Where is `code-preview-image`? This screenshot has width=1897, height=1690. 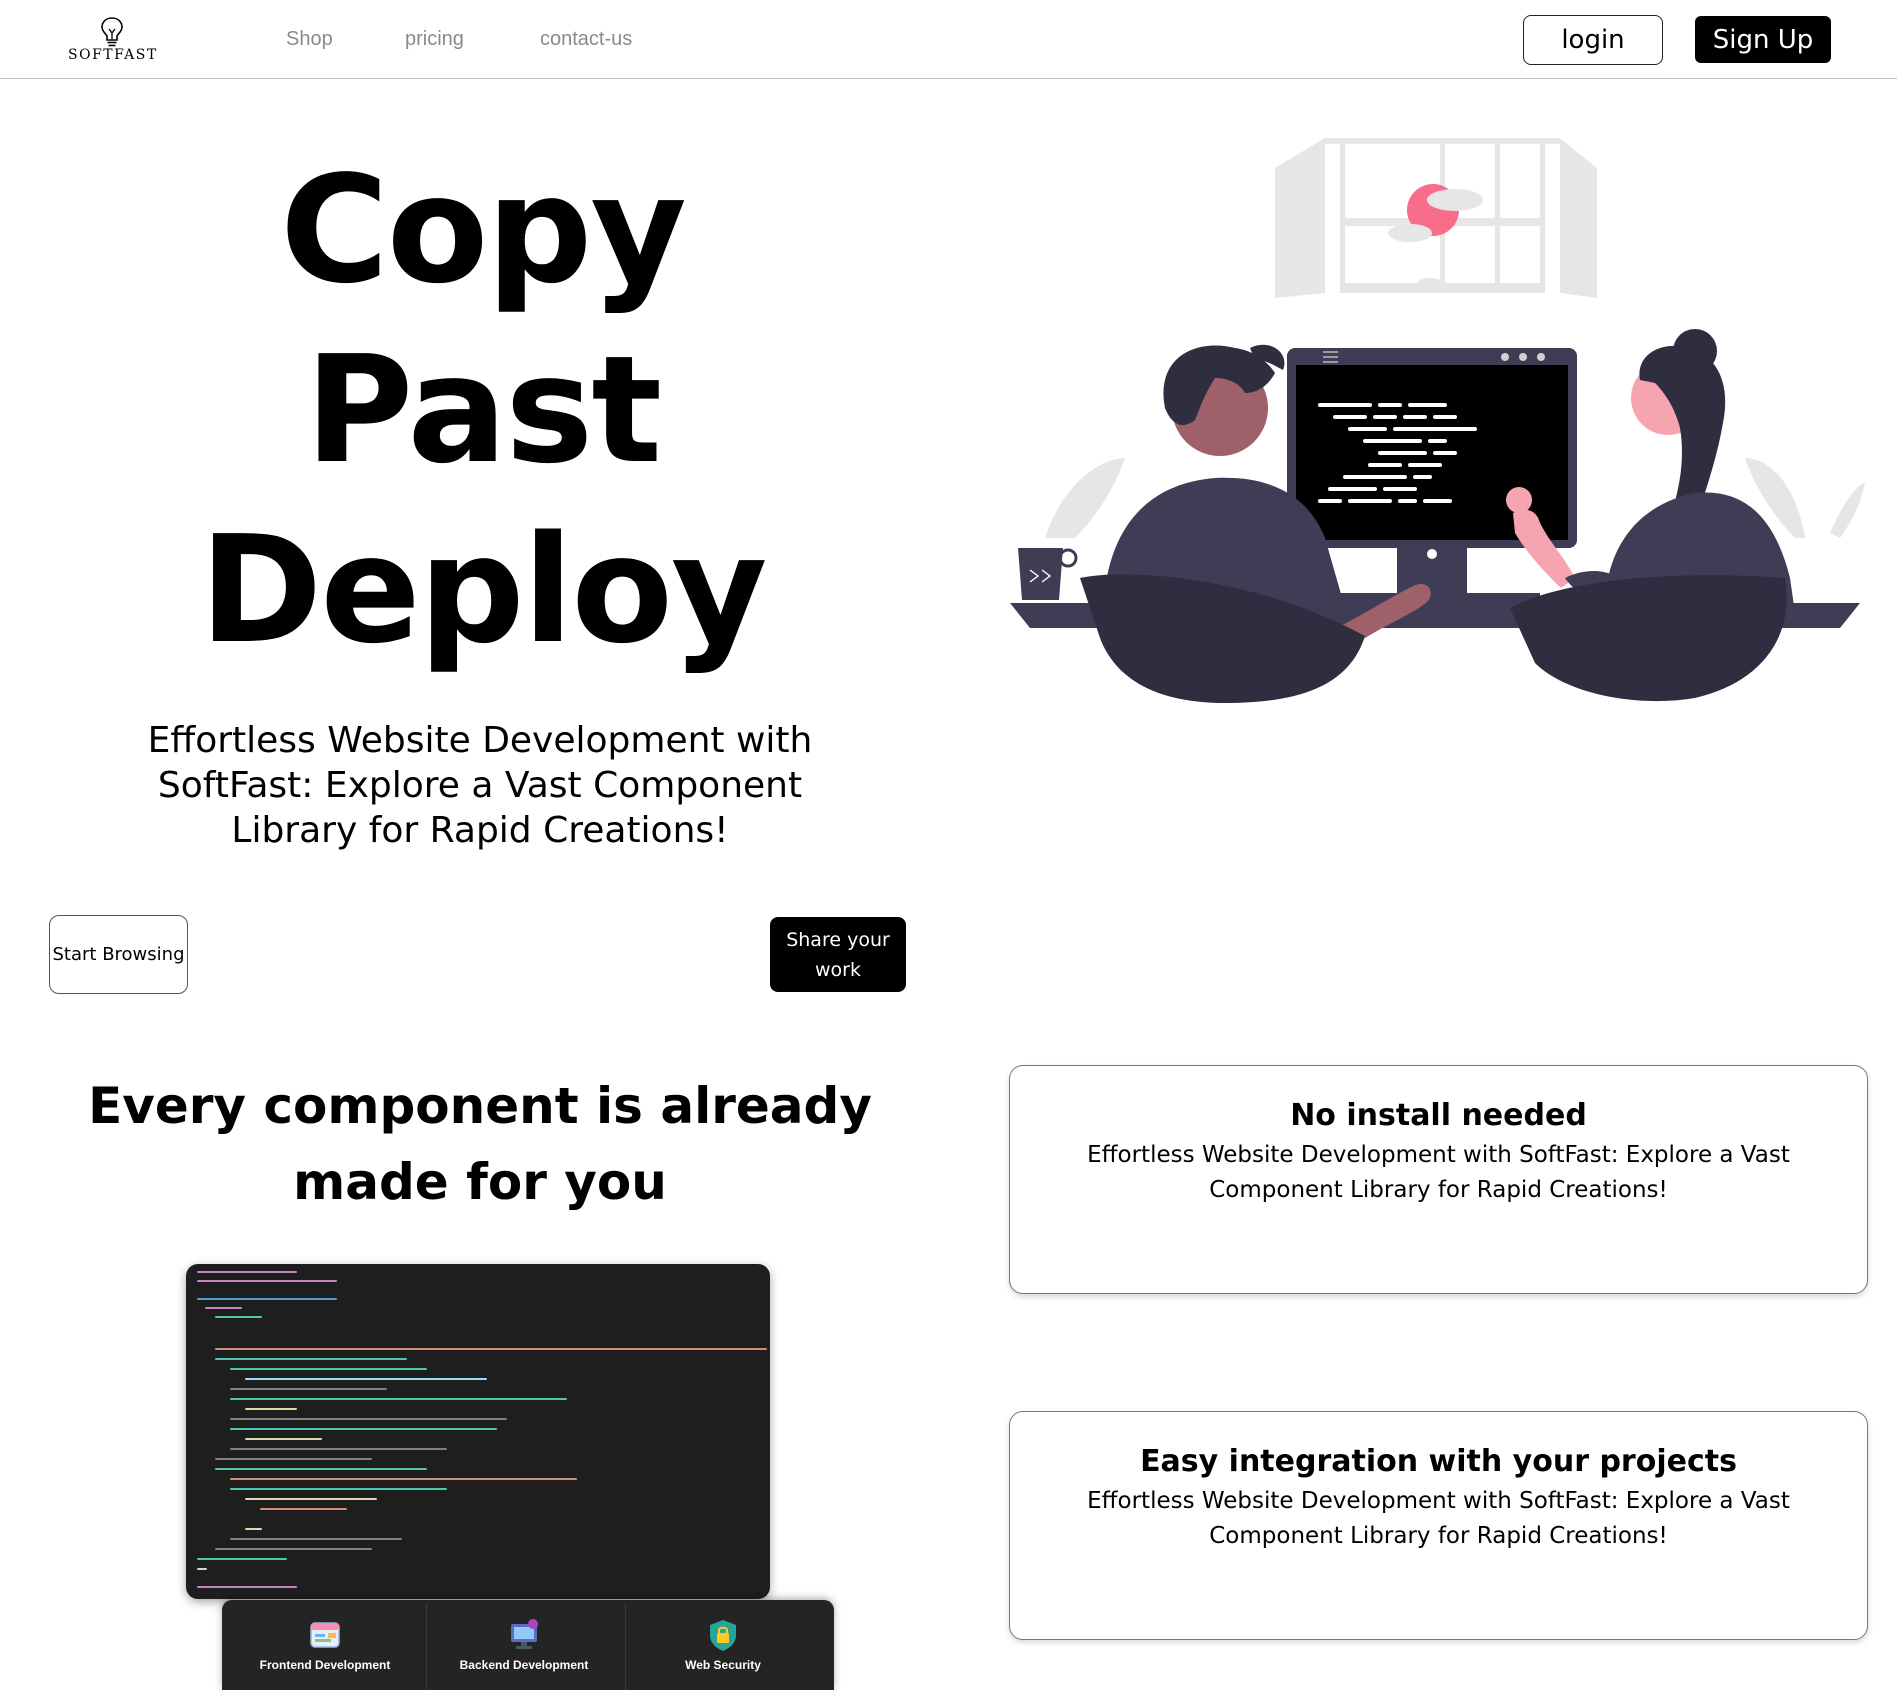 code-preview-image is located at coordinates (478, 1431).